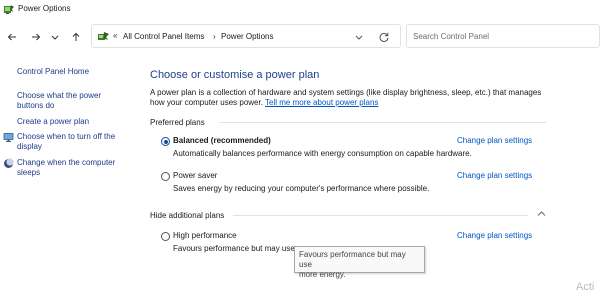  I want to click on sidebar-item-label: Choose when to turn off the, so click(66, 137).